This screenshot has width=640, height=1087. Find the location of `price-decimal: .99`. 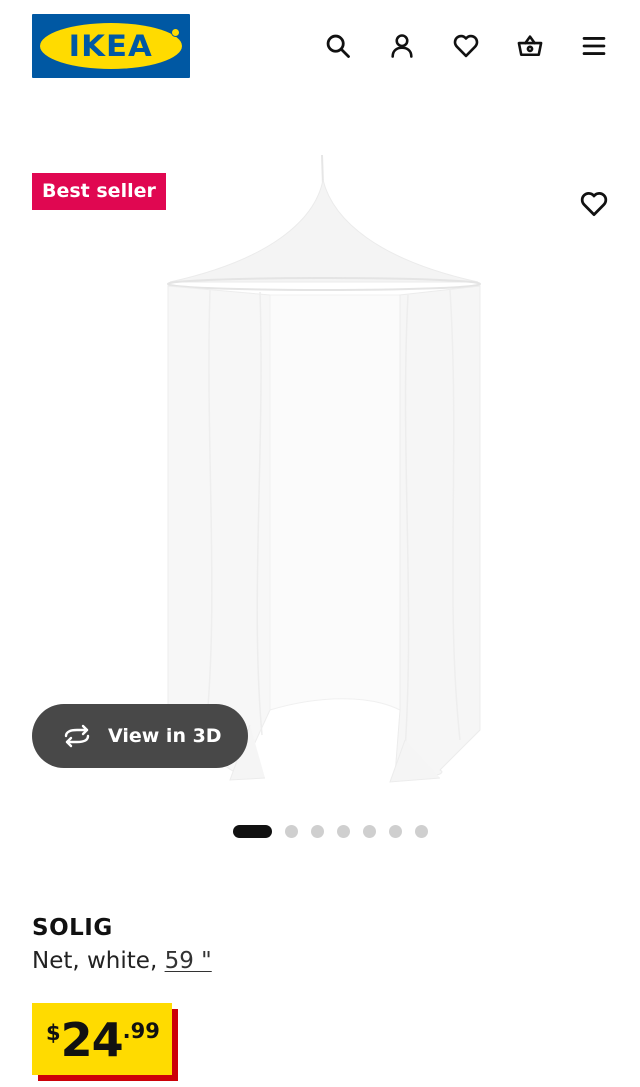

price-decimal: .99 is located at coordinates (141, 1031).